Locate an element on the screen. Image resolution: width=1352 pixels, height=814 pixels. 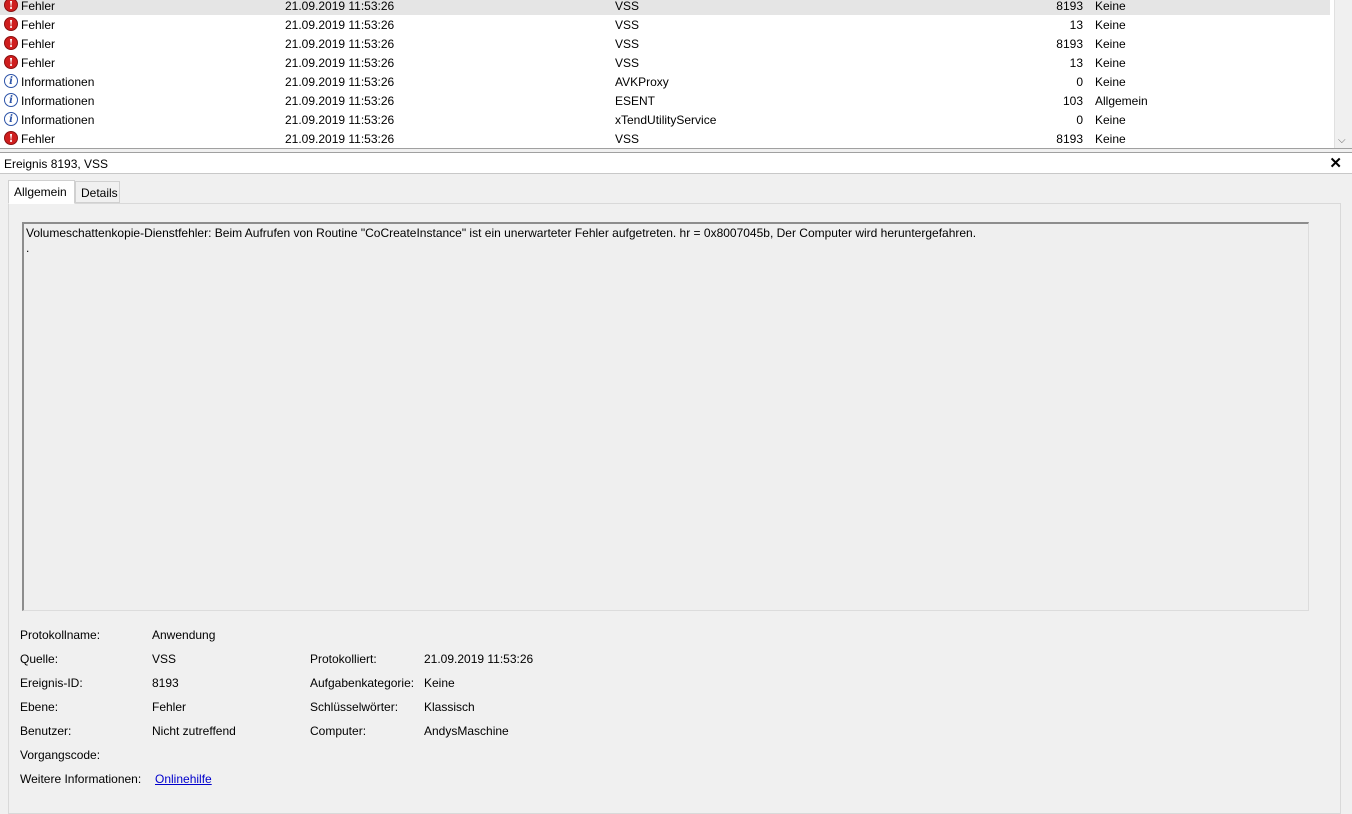
event-source: AVKProxy is located at coordinates (642, 82).